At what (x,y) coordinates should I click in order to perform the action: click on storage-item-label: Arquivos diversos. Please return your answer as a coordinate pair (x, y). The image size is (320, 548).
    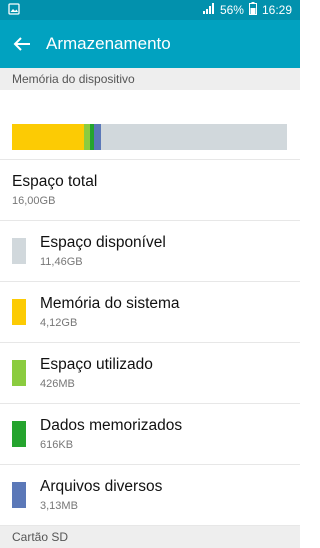
    Looking at the image, I should click on (101, 486).